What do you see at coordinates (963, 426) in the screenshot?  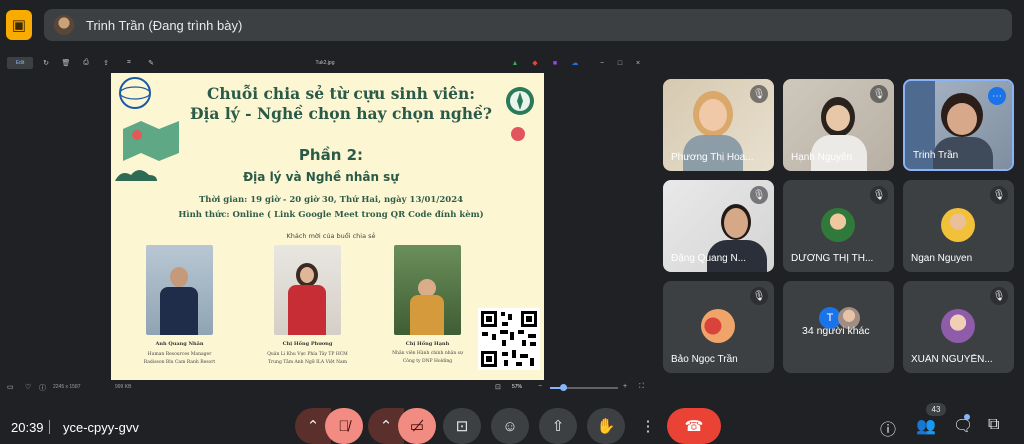 I see `chat-icon: 🗨` at bounding box center [963, 426].